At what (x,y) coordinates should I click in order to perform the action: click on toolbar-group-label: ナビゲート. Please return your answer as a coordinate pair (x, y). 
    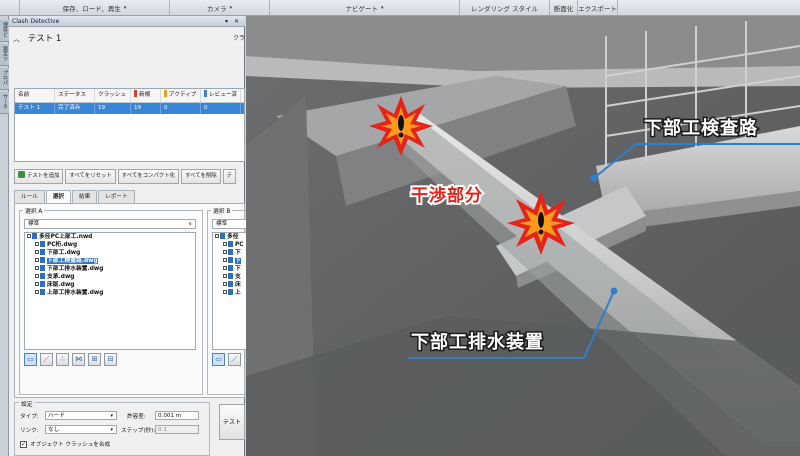
    Looking at the image, I should click on (361, 8).